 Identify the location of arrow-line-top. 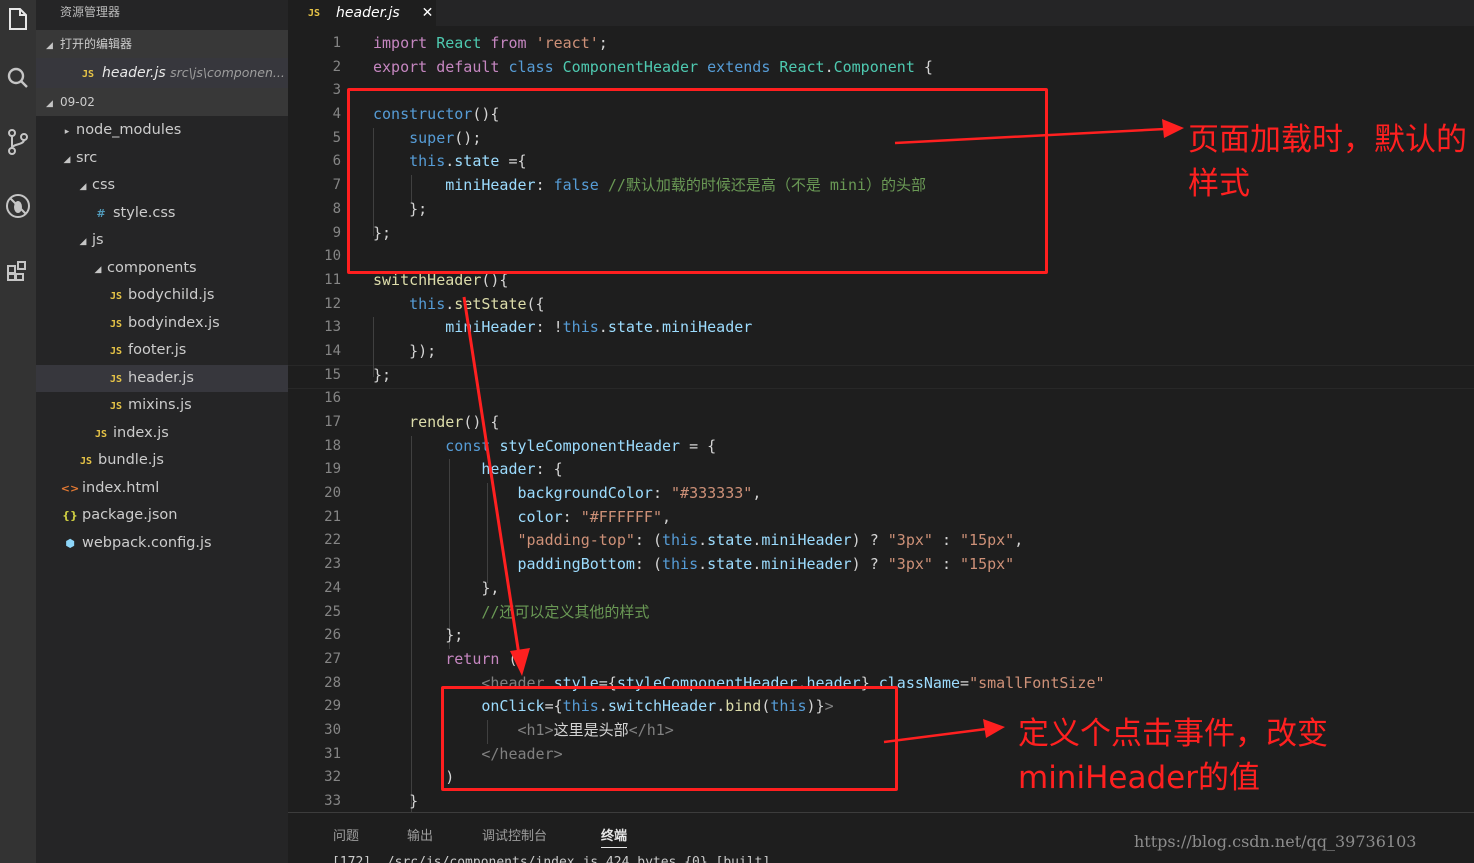
(1030, 136).